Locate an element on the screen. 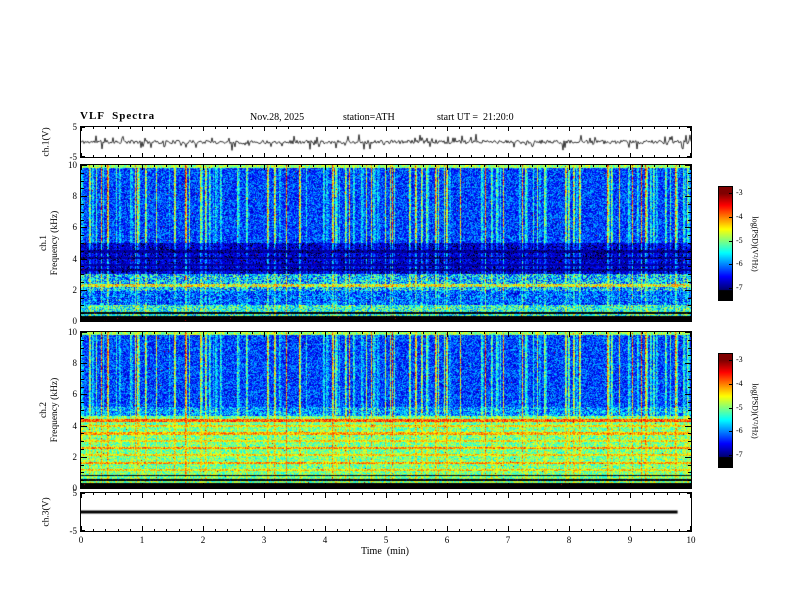 The width and height of the screenshot is (792, 612). freq-tick-label: 6 is located at coordinates (75, 227).